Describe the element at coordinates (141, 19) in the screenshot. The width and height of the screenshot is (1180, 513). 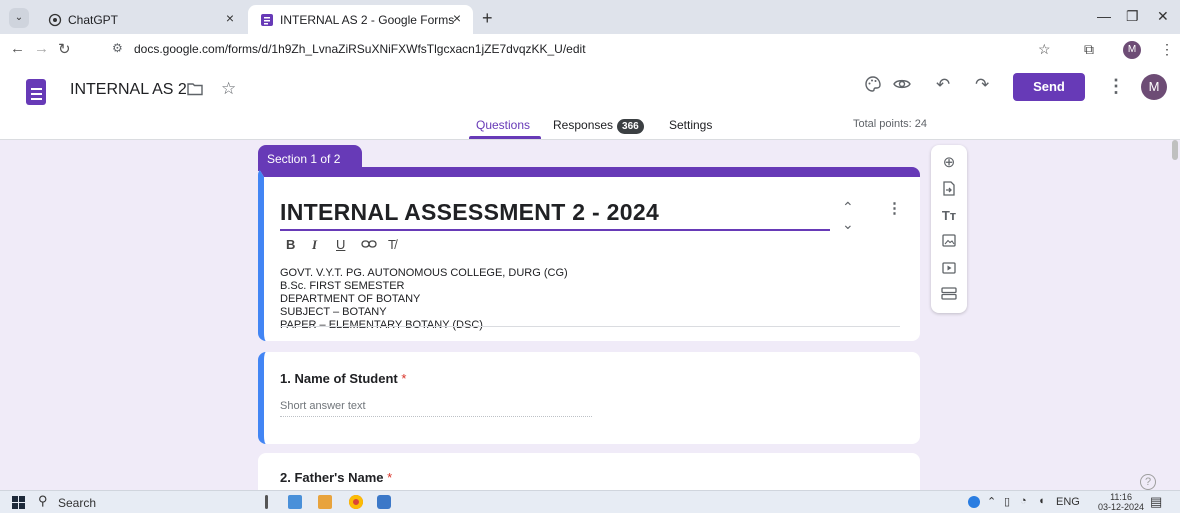
I see `browser-tab-chatgpt: ChatGPT ×` at that location.